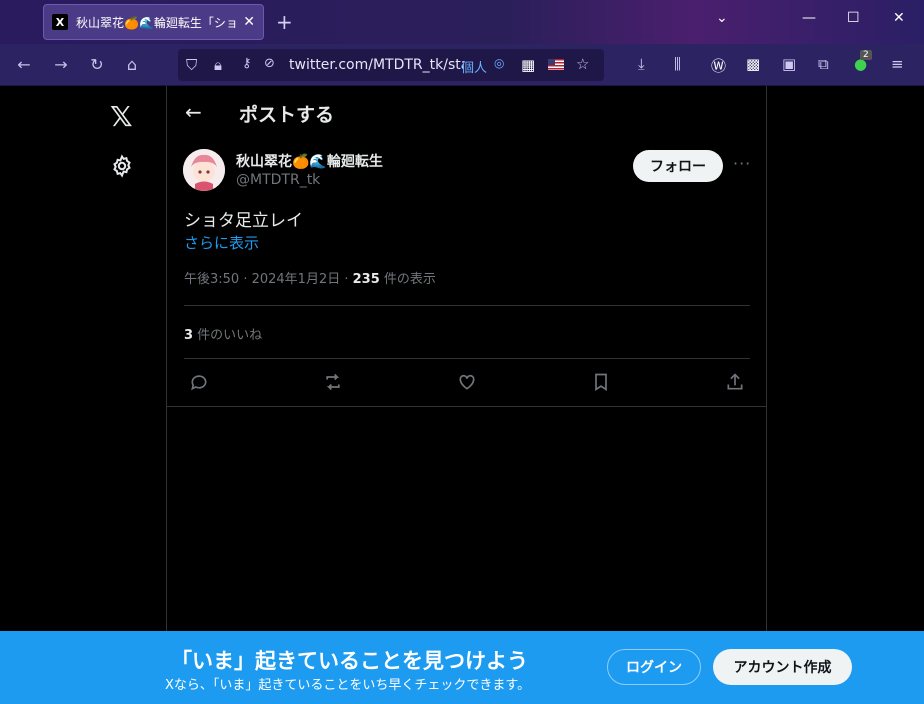  What do you see at coordinates (601, 384) in the screenshot?
I see `bookmark-icon` at bounding box center [601, 384].